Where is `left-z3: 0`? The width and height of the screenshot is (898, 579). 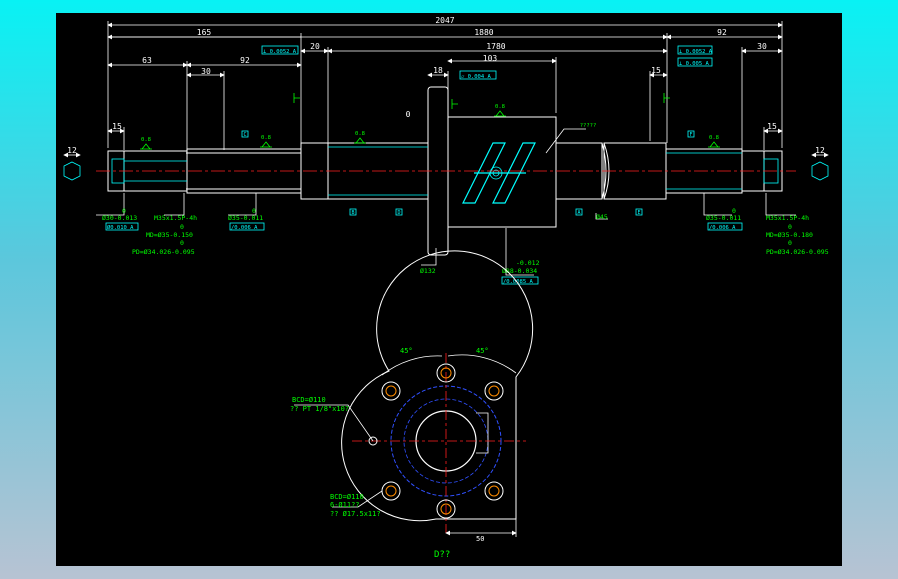
left-z3: 0 is located at coordinates (182, 243).